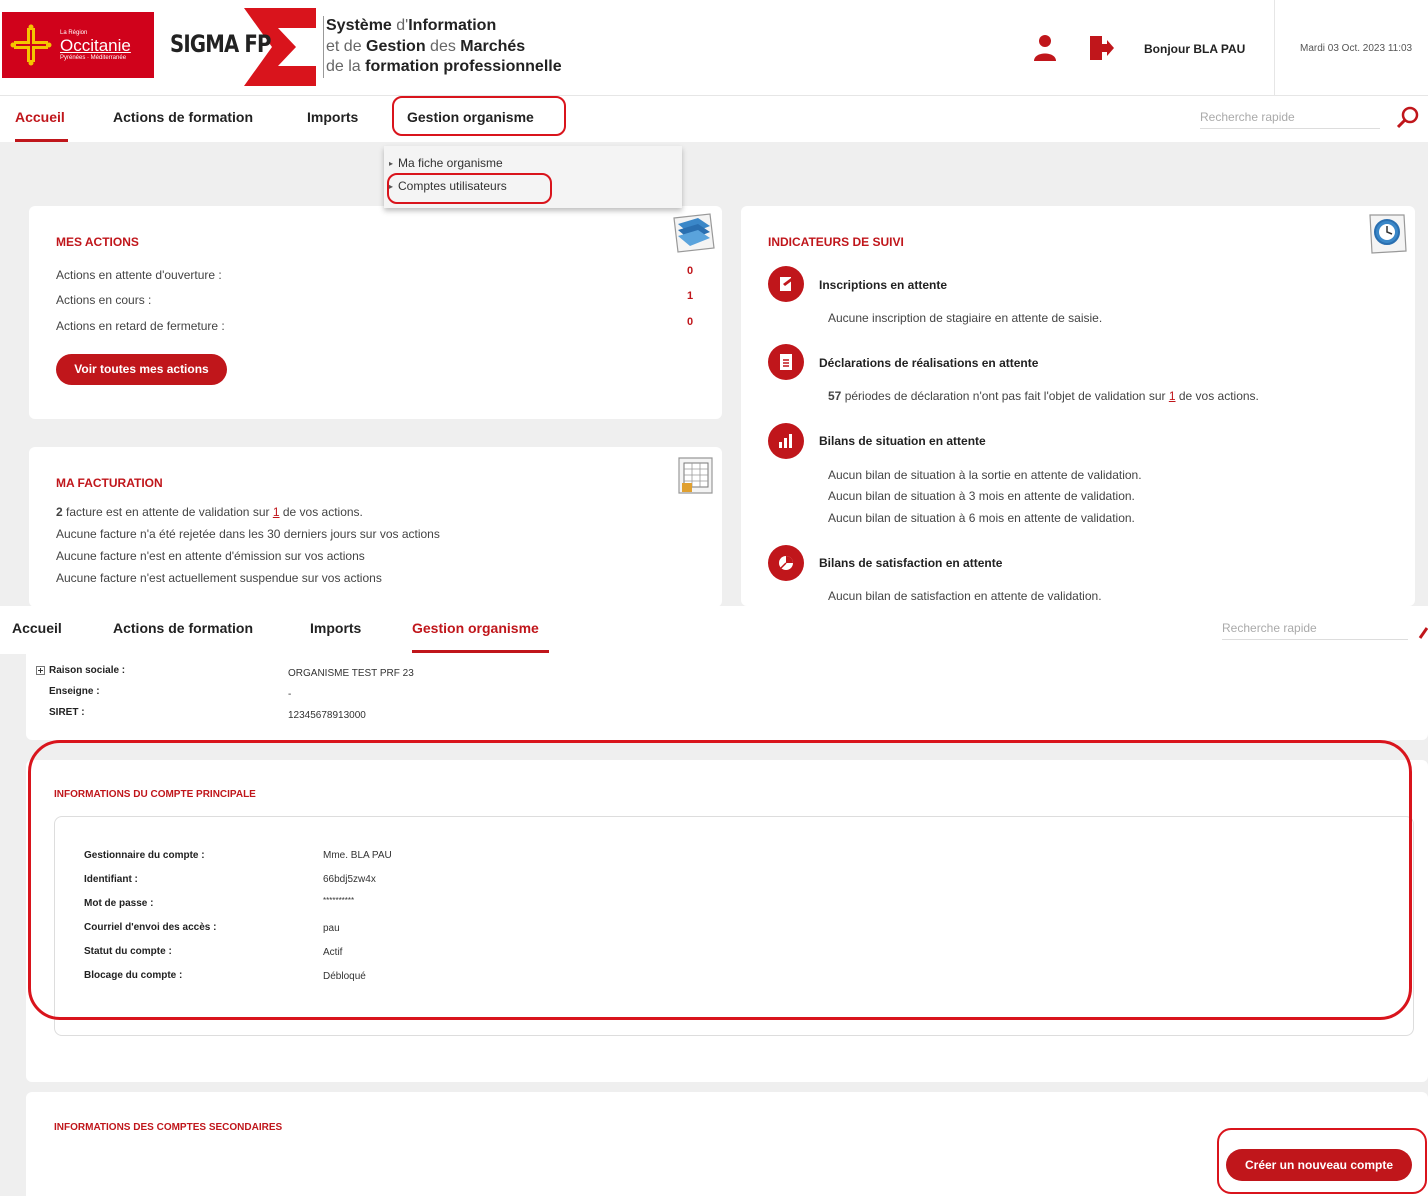 Image resolution: width=1428 pixels, height=1196 pixels. Describe the element at coordinates (141, 369) in the screenshot. I see `voir-actions-button: Voir toutes mes actions` at that location.